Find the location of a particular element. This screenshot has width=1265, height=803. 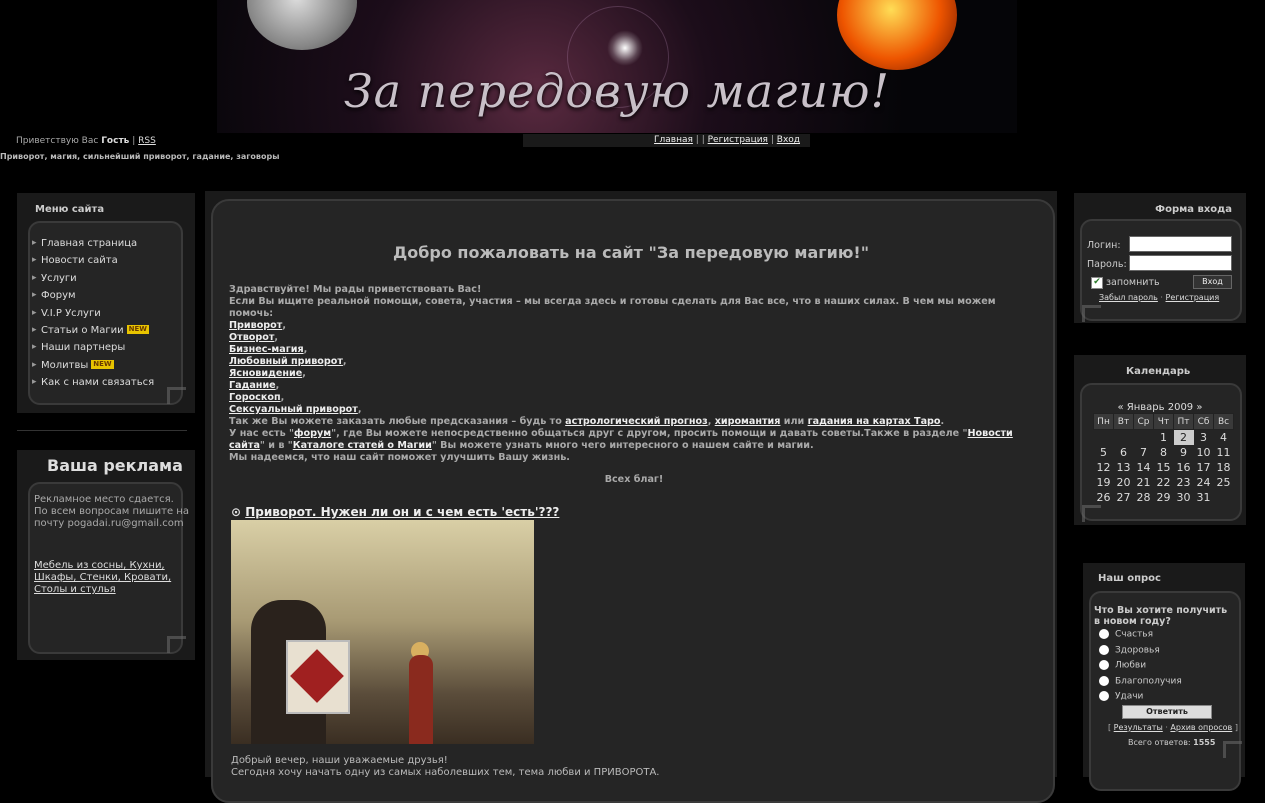

calendar-day: 31 is located at coordinates (1204, 497).